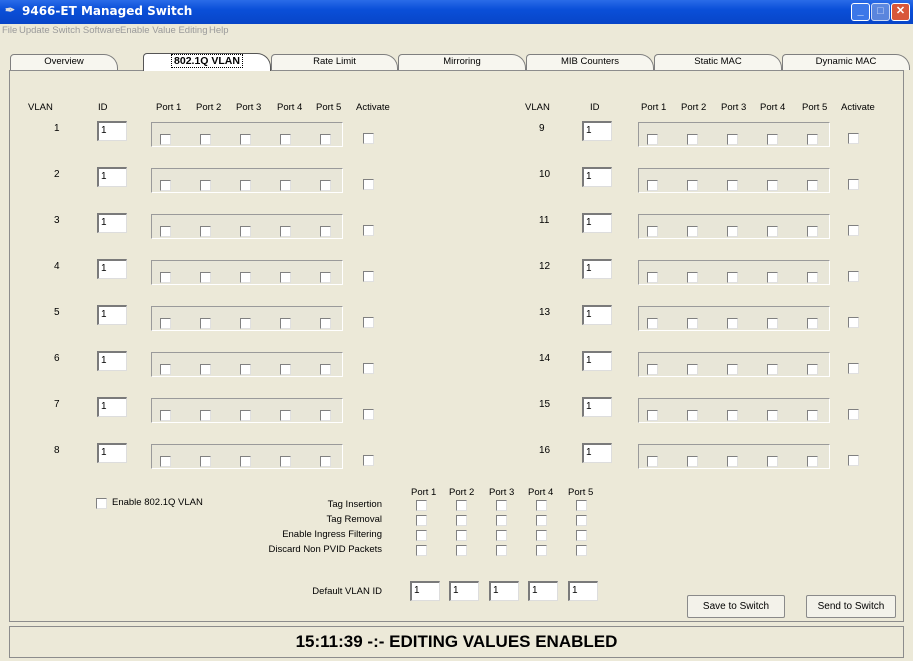 This screenshot has width=913, height=661. What do you see at coordinates (583, 591) in the screenshot?
I see `default-vlan-id-port-5: 1` at bounding box center [583, 591].